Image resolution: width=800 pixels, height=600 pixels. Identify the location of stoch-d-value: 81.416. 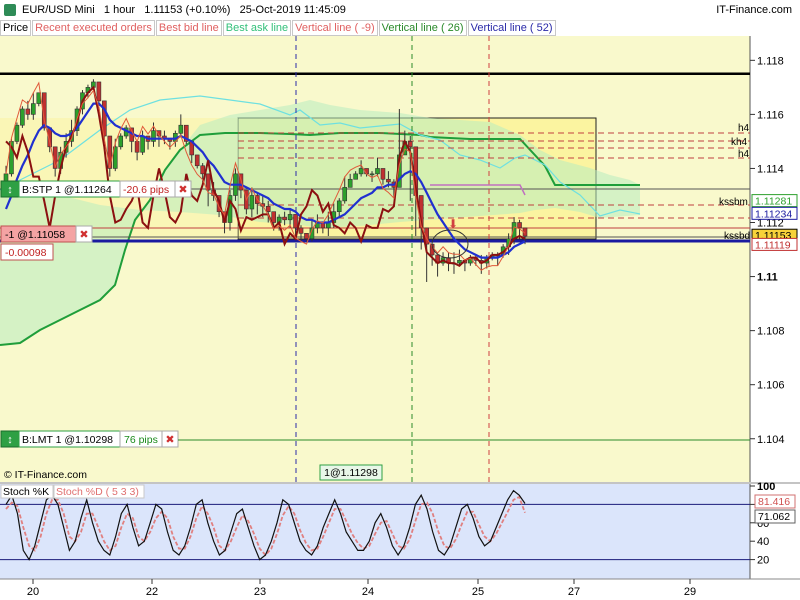
(774, 502).